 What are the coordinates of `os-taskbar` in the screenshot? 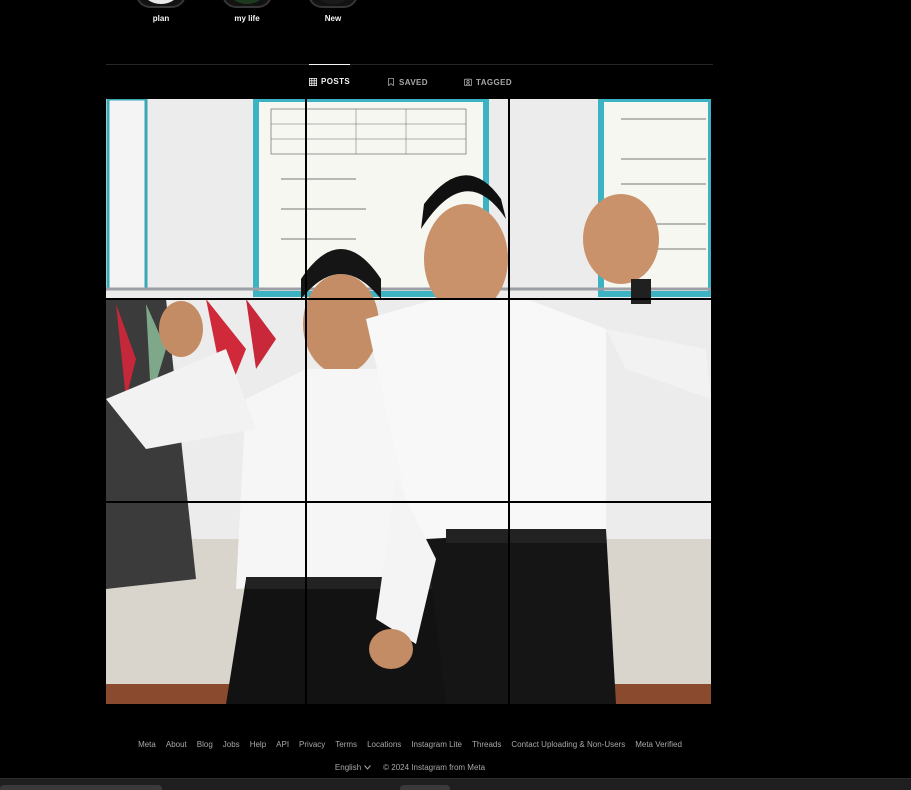 It's located at (455, 784).